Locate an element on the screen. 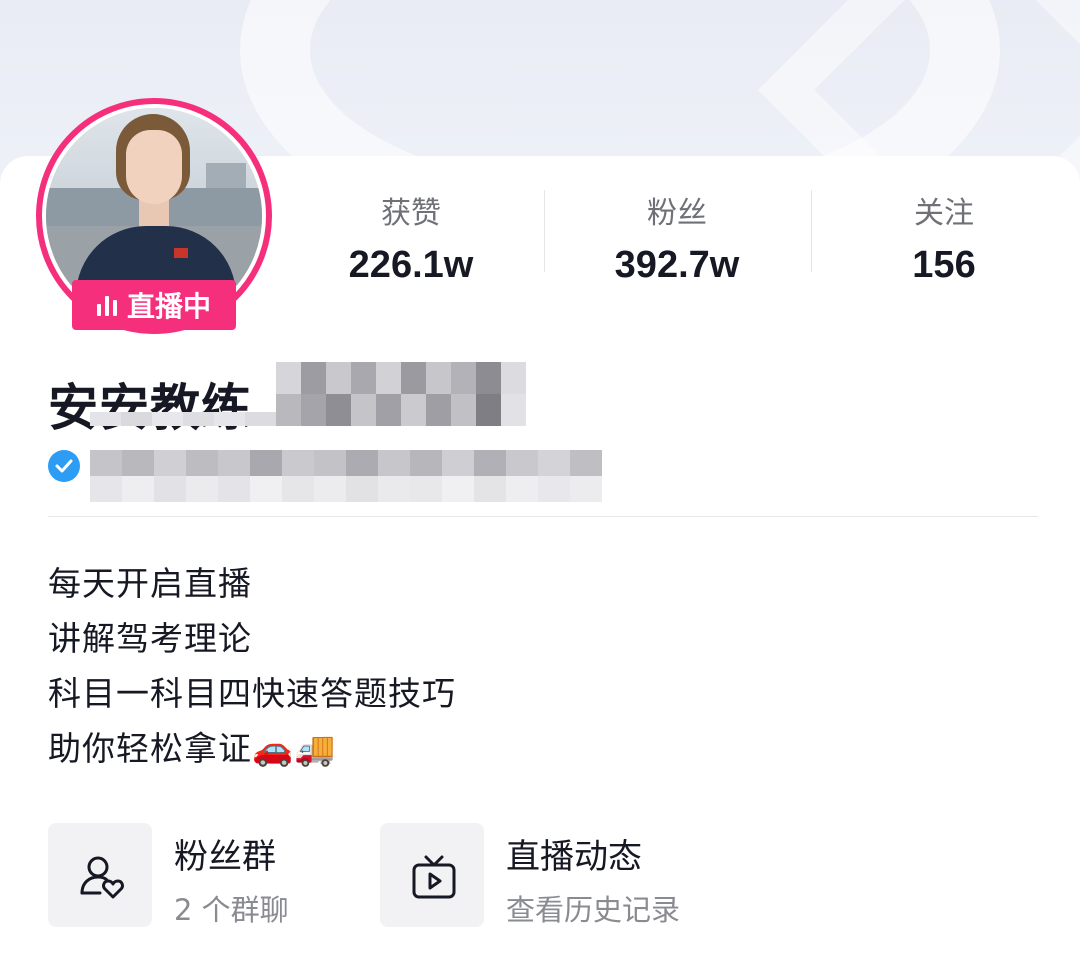 This screenshot has height=967, width=1080. verified-badge-icon is located at coordinates (64, 466).